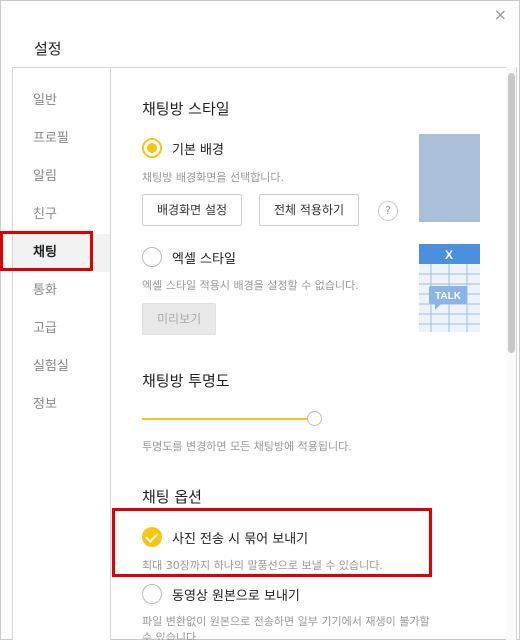 This screenshot has width=520, height=640. Describe the element at coordinates (152, 257) in the screenshot. I see `excel-style-radio` at that location.